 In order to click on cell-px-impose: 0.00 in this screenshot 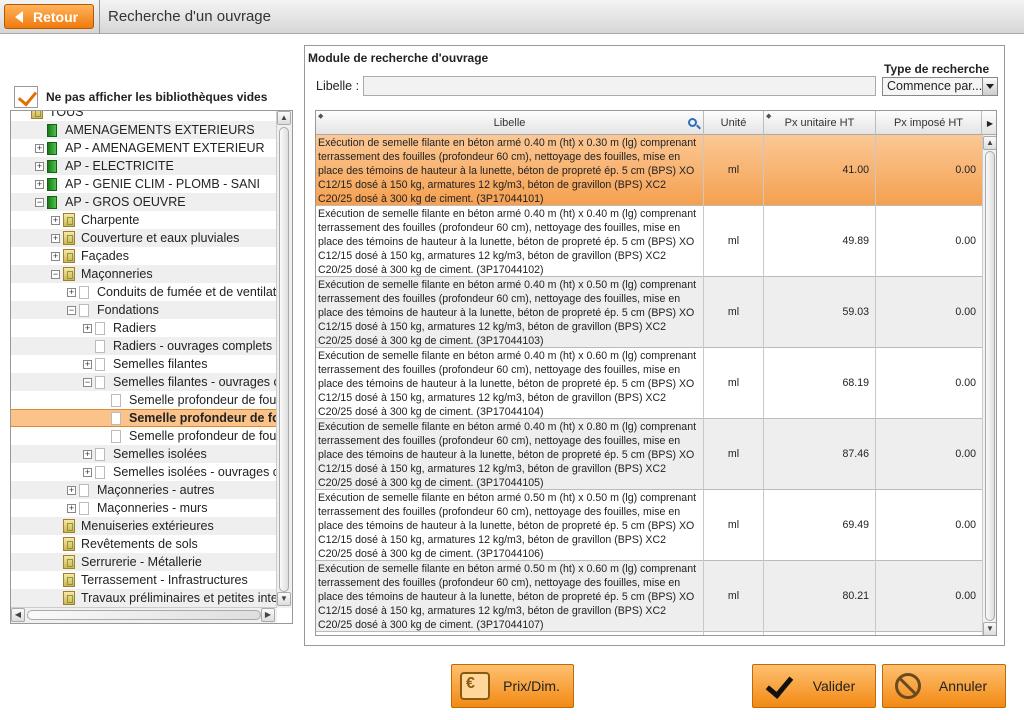, I will do `click(965, 525)`.